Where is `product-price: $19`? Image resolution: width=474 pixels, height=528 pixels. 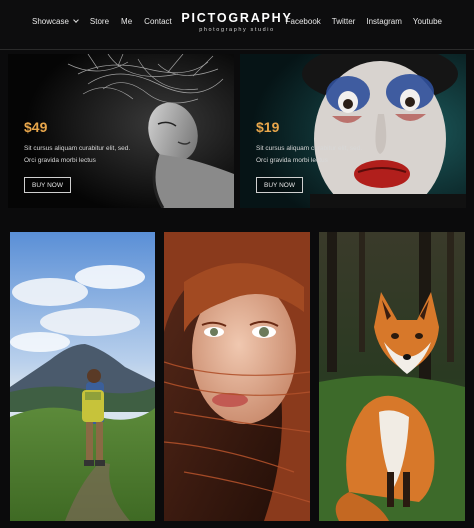 product-price: $19 is located at coordinates (268, 127).